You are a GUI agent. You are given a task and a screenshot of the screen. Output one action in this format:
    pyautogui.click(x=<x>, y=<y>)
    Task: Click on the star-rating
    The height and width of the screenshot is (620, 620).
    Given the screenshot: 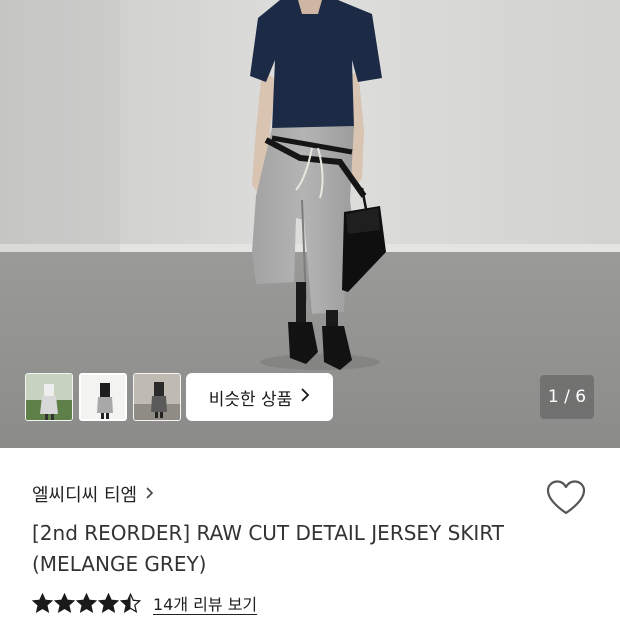 What is the action you would take?
    pyautogui.click(x=86, y=603)
    